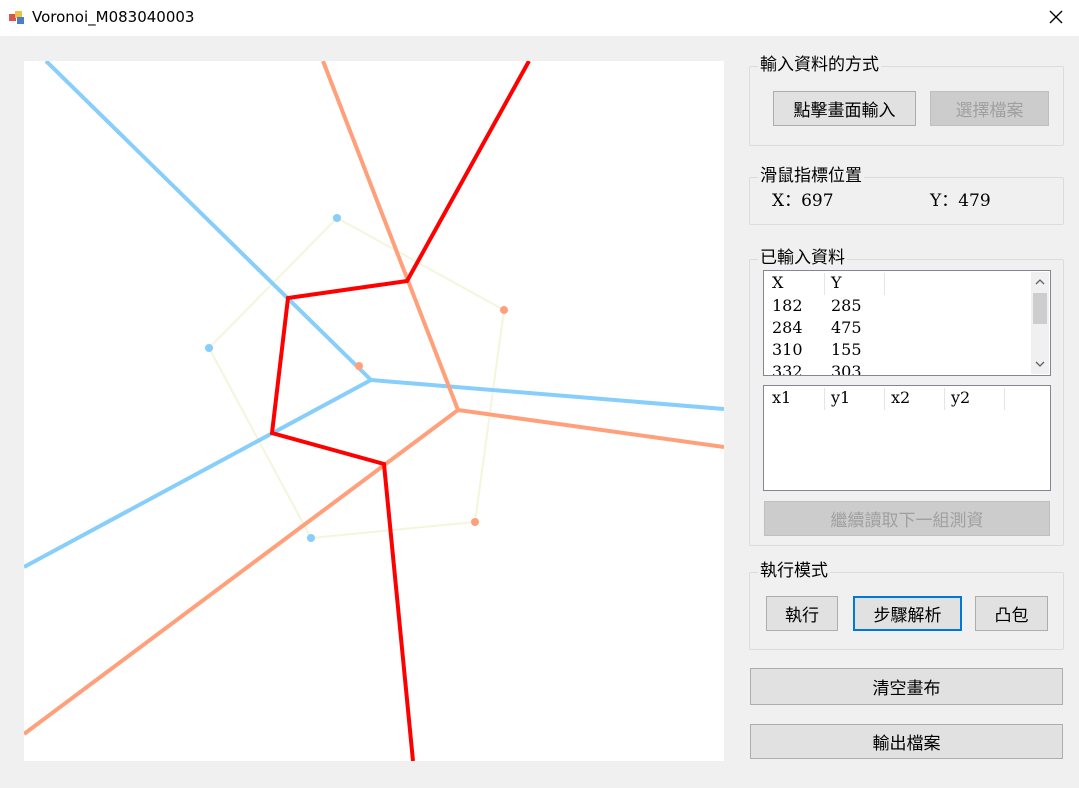  Describe the element at coordinates (906, 741) in the screenshot. I see `export-file-button: 輸出檔案` at that location.